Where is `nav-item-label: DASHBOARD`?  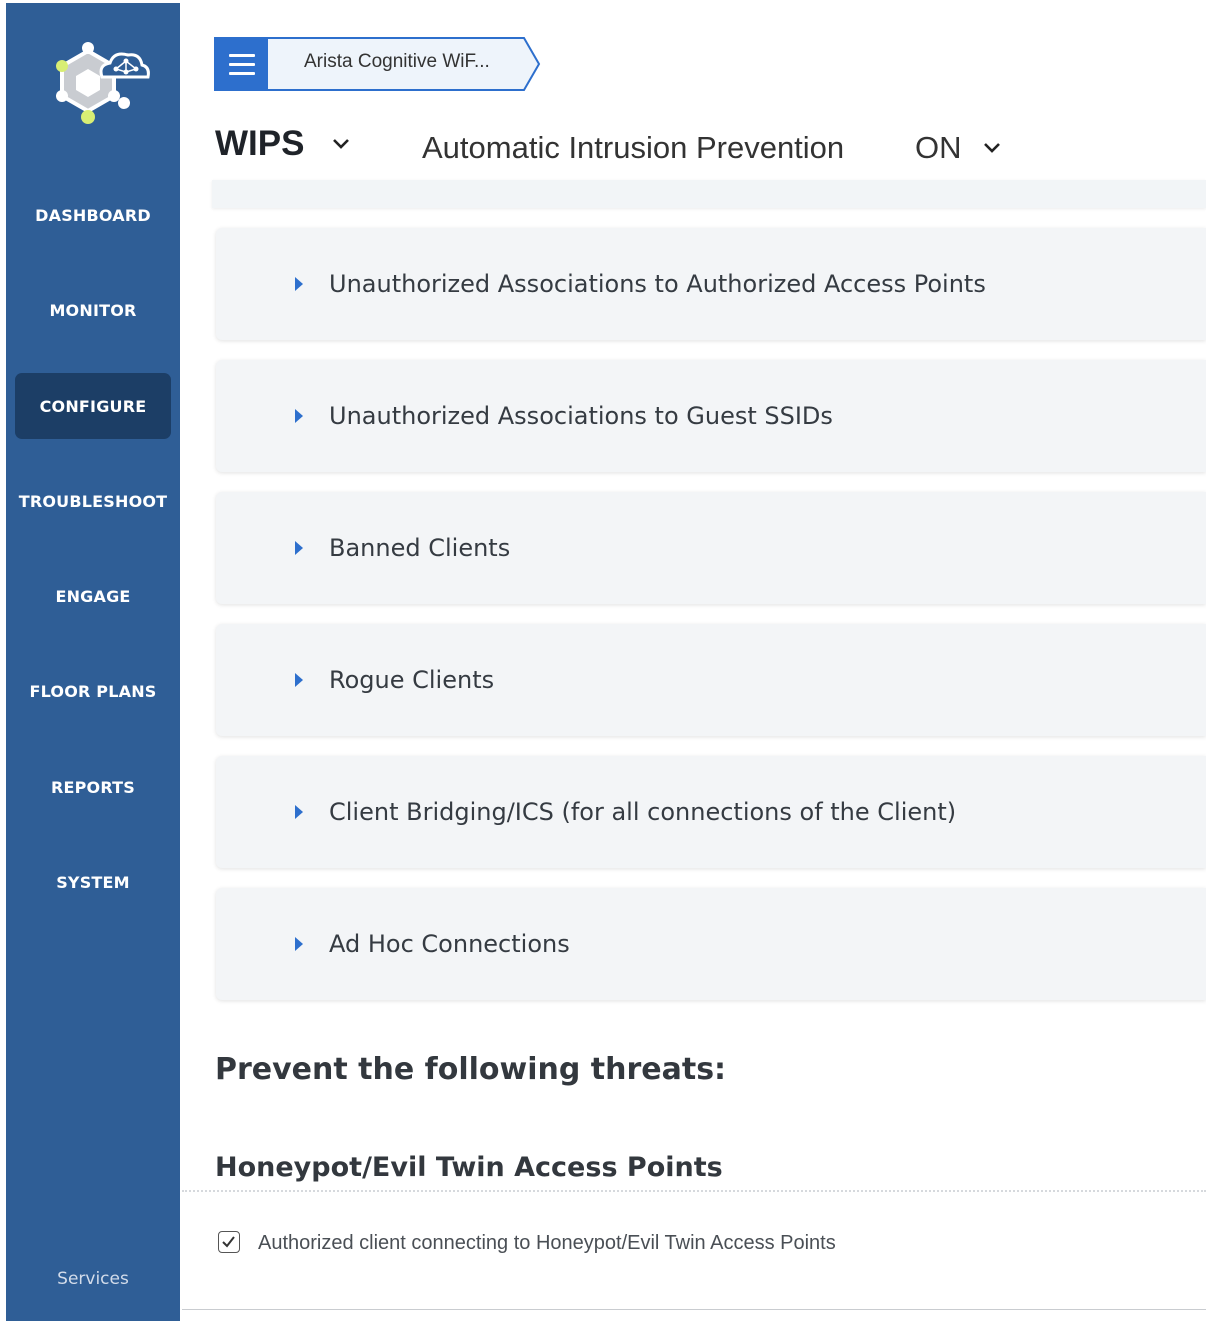
nav-item-label: DASHBOARD is located at coordinates (93, 215).